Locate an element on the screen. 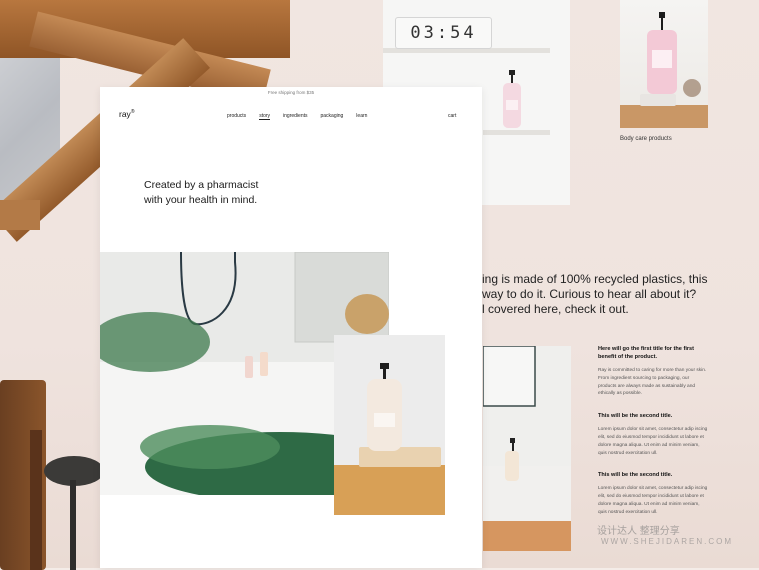  hero-line: with your health in mind. is located at coordinates (201, 200).